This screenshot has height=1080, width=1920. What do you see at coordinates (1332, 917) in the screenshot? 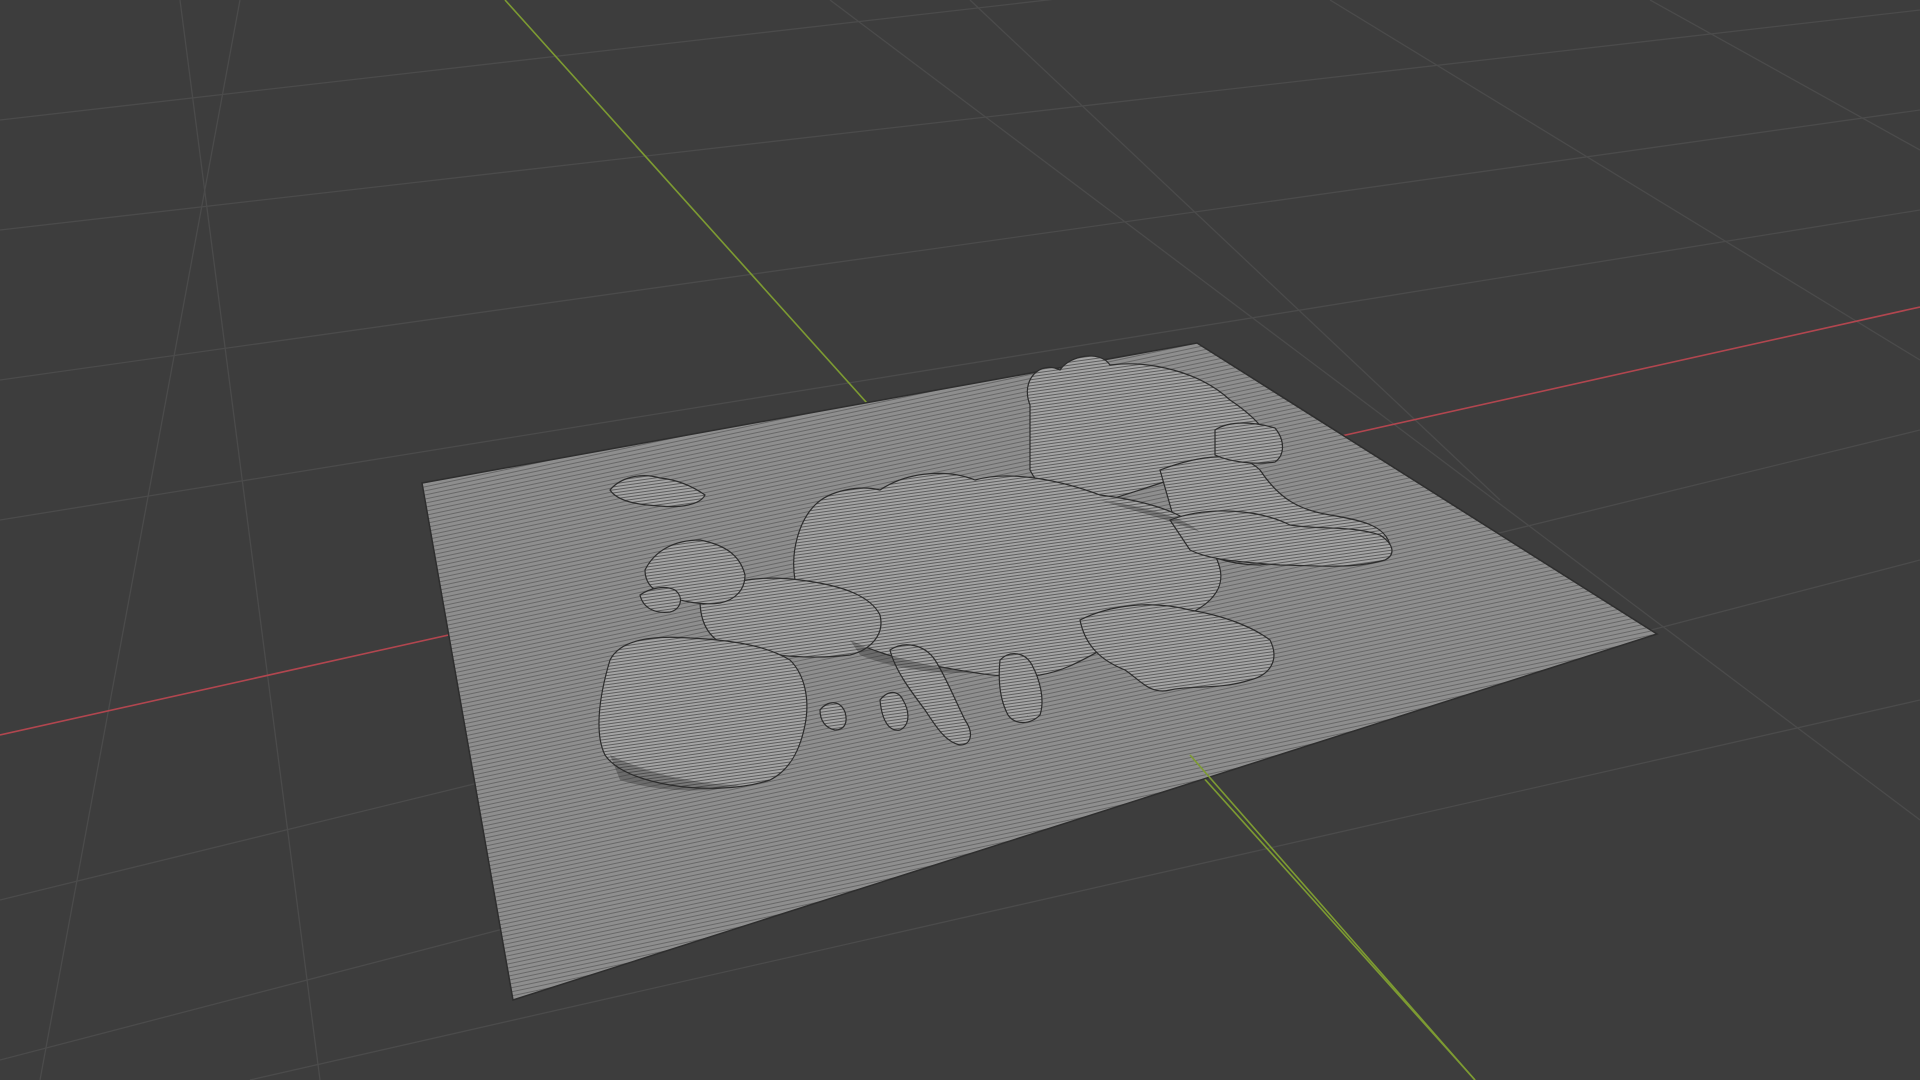
I see `y-axis-line-front` at bounding box center [1332, 917].